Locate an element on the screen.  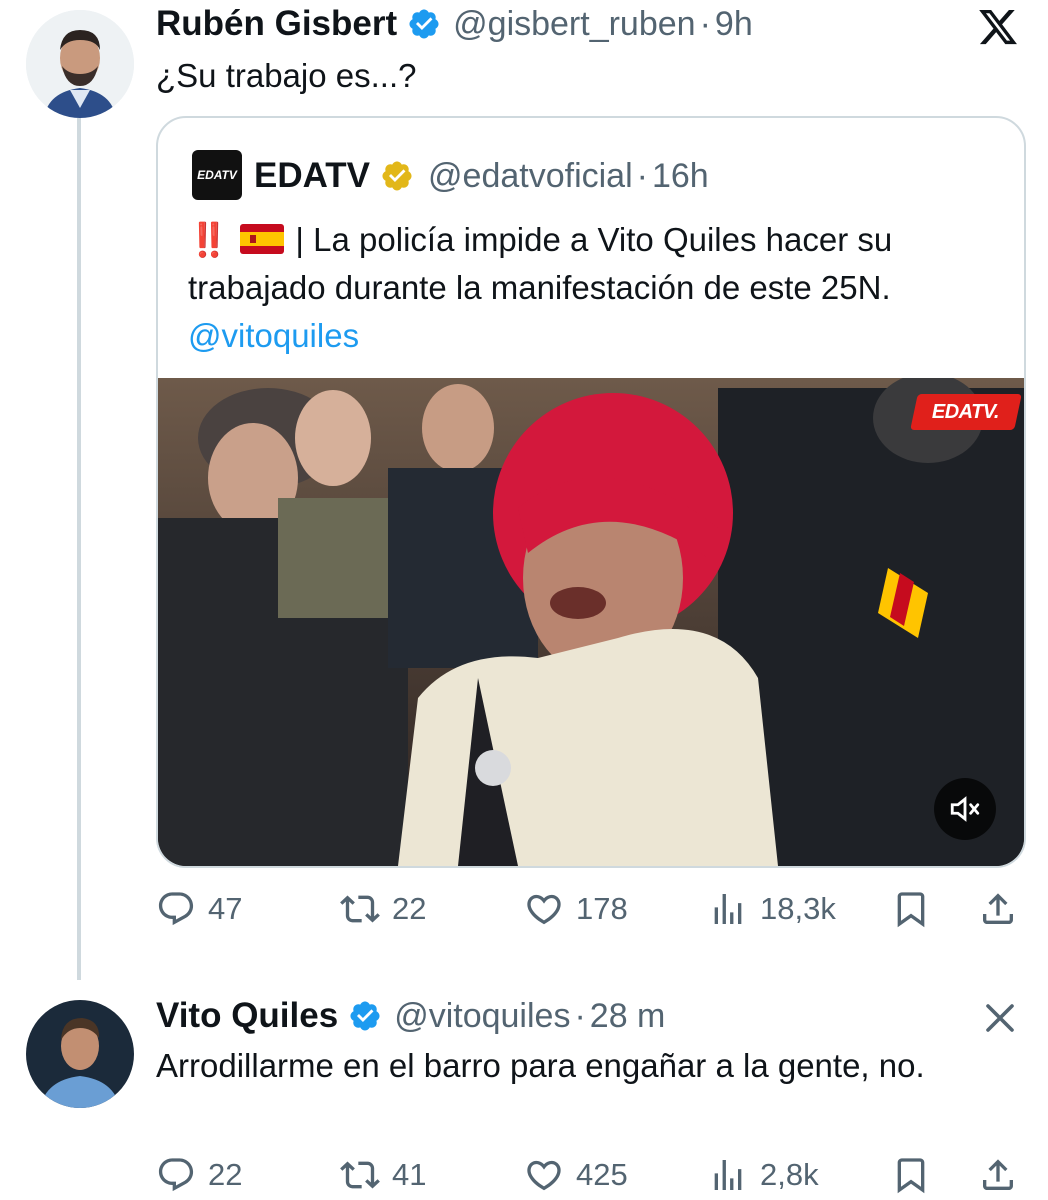
quote-timestamp: 16h is located at coordinates (680, 176).